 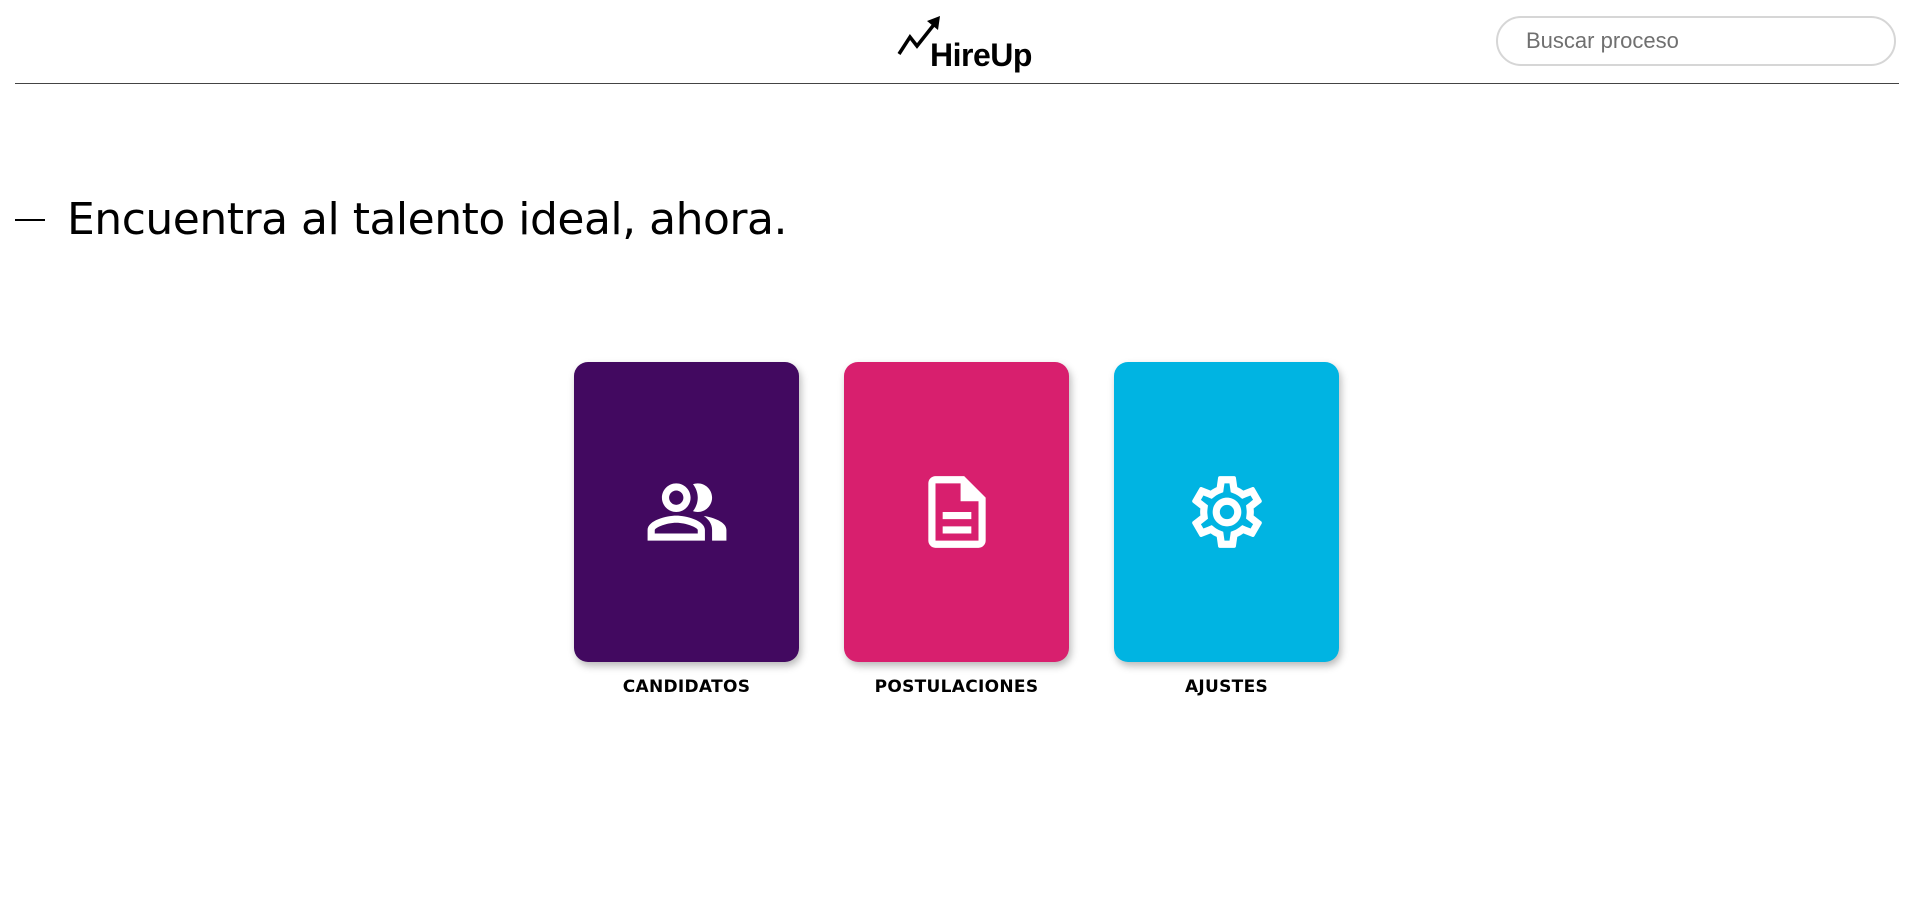 What do you see at coordinates (957, 83) in the screenshot?
I see `header-divider` at bounding box center [957, 83].